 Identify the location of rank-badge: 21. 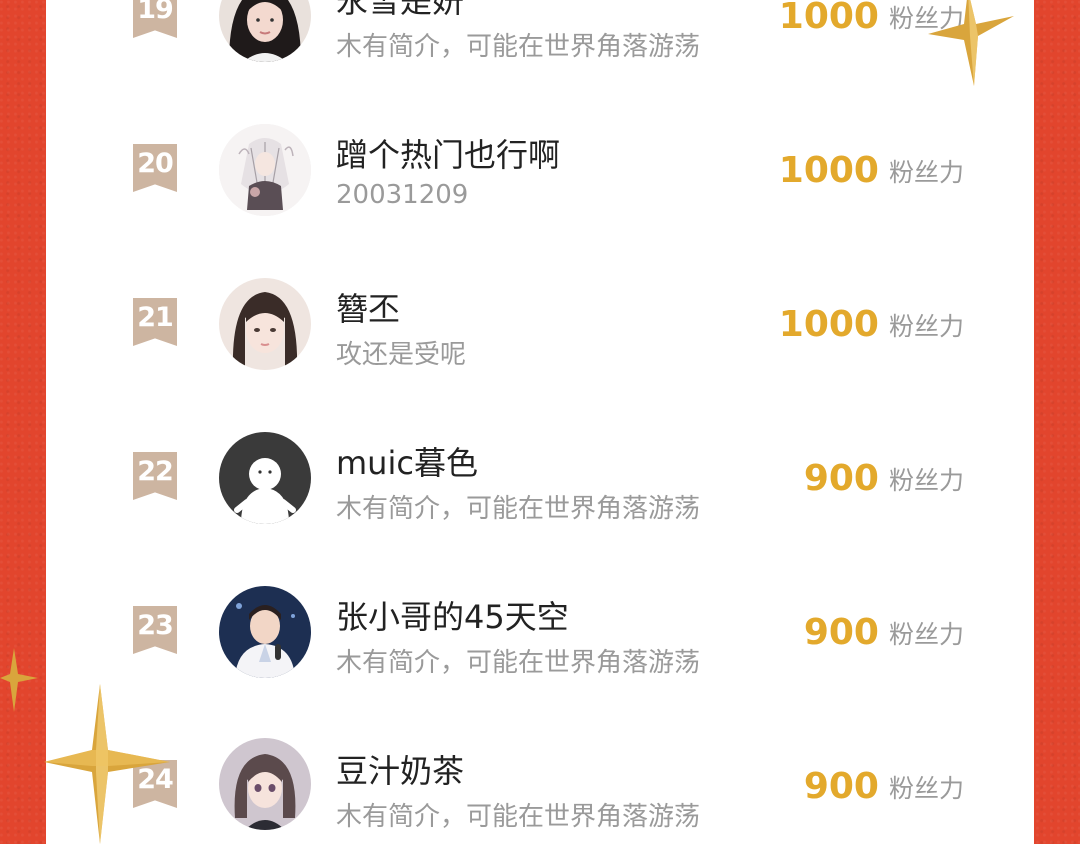
(155, 322).